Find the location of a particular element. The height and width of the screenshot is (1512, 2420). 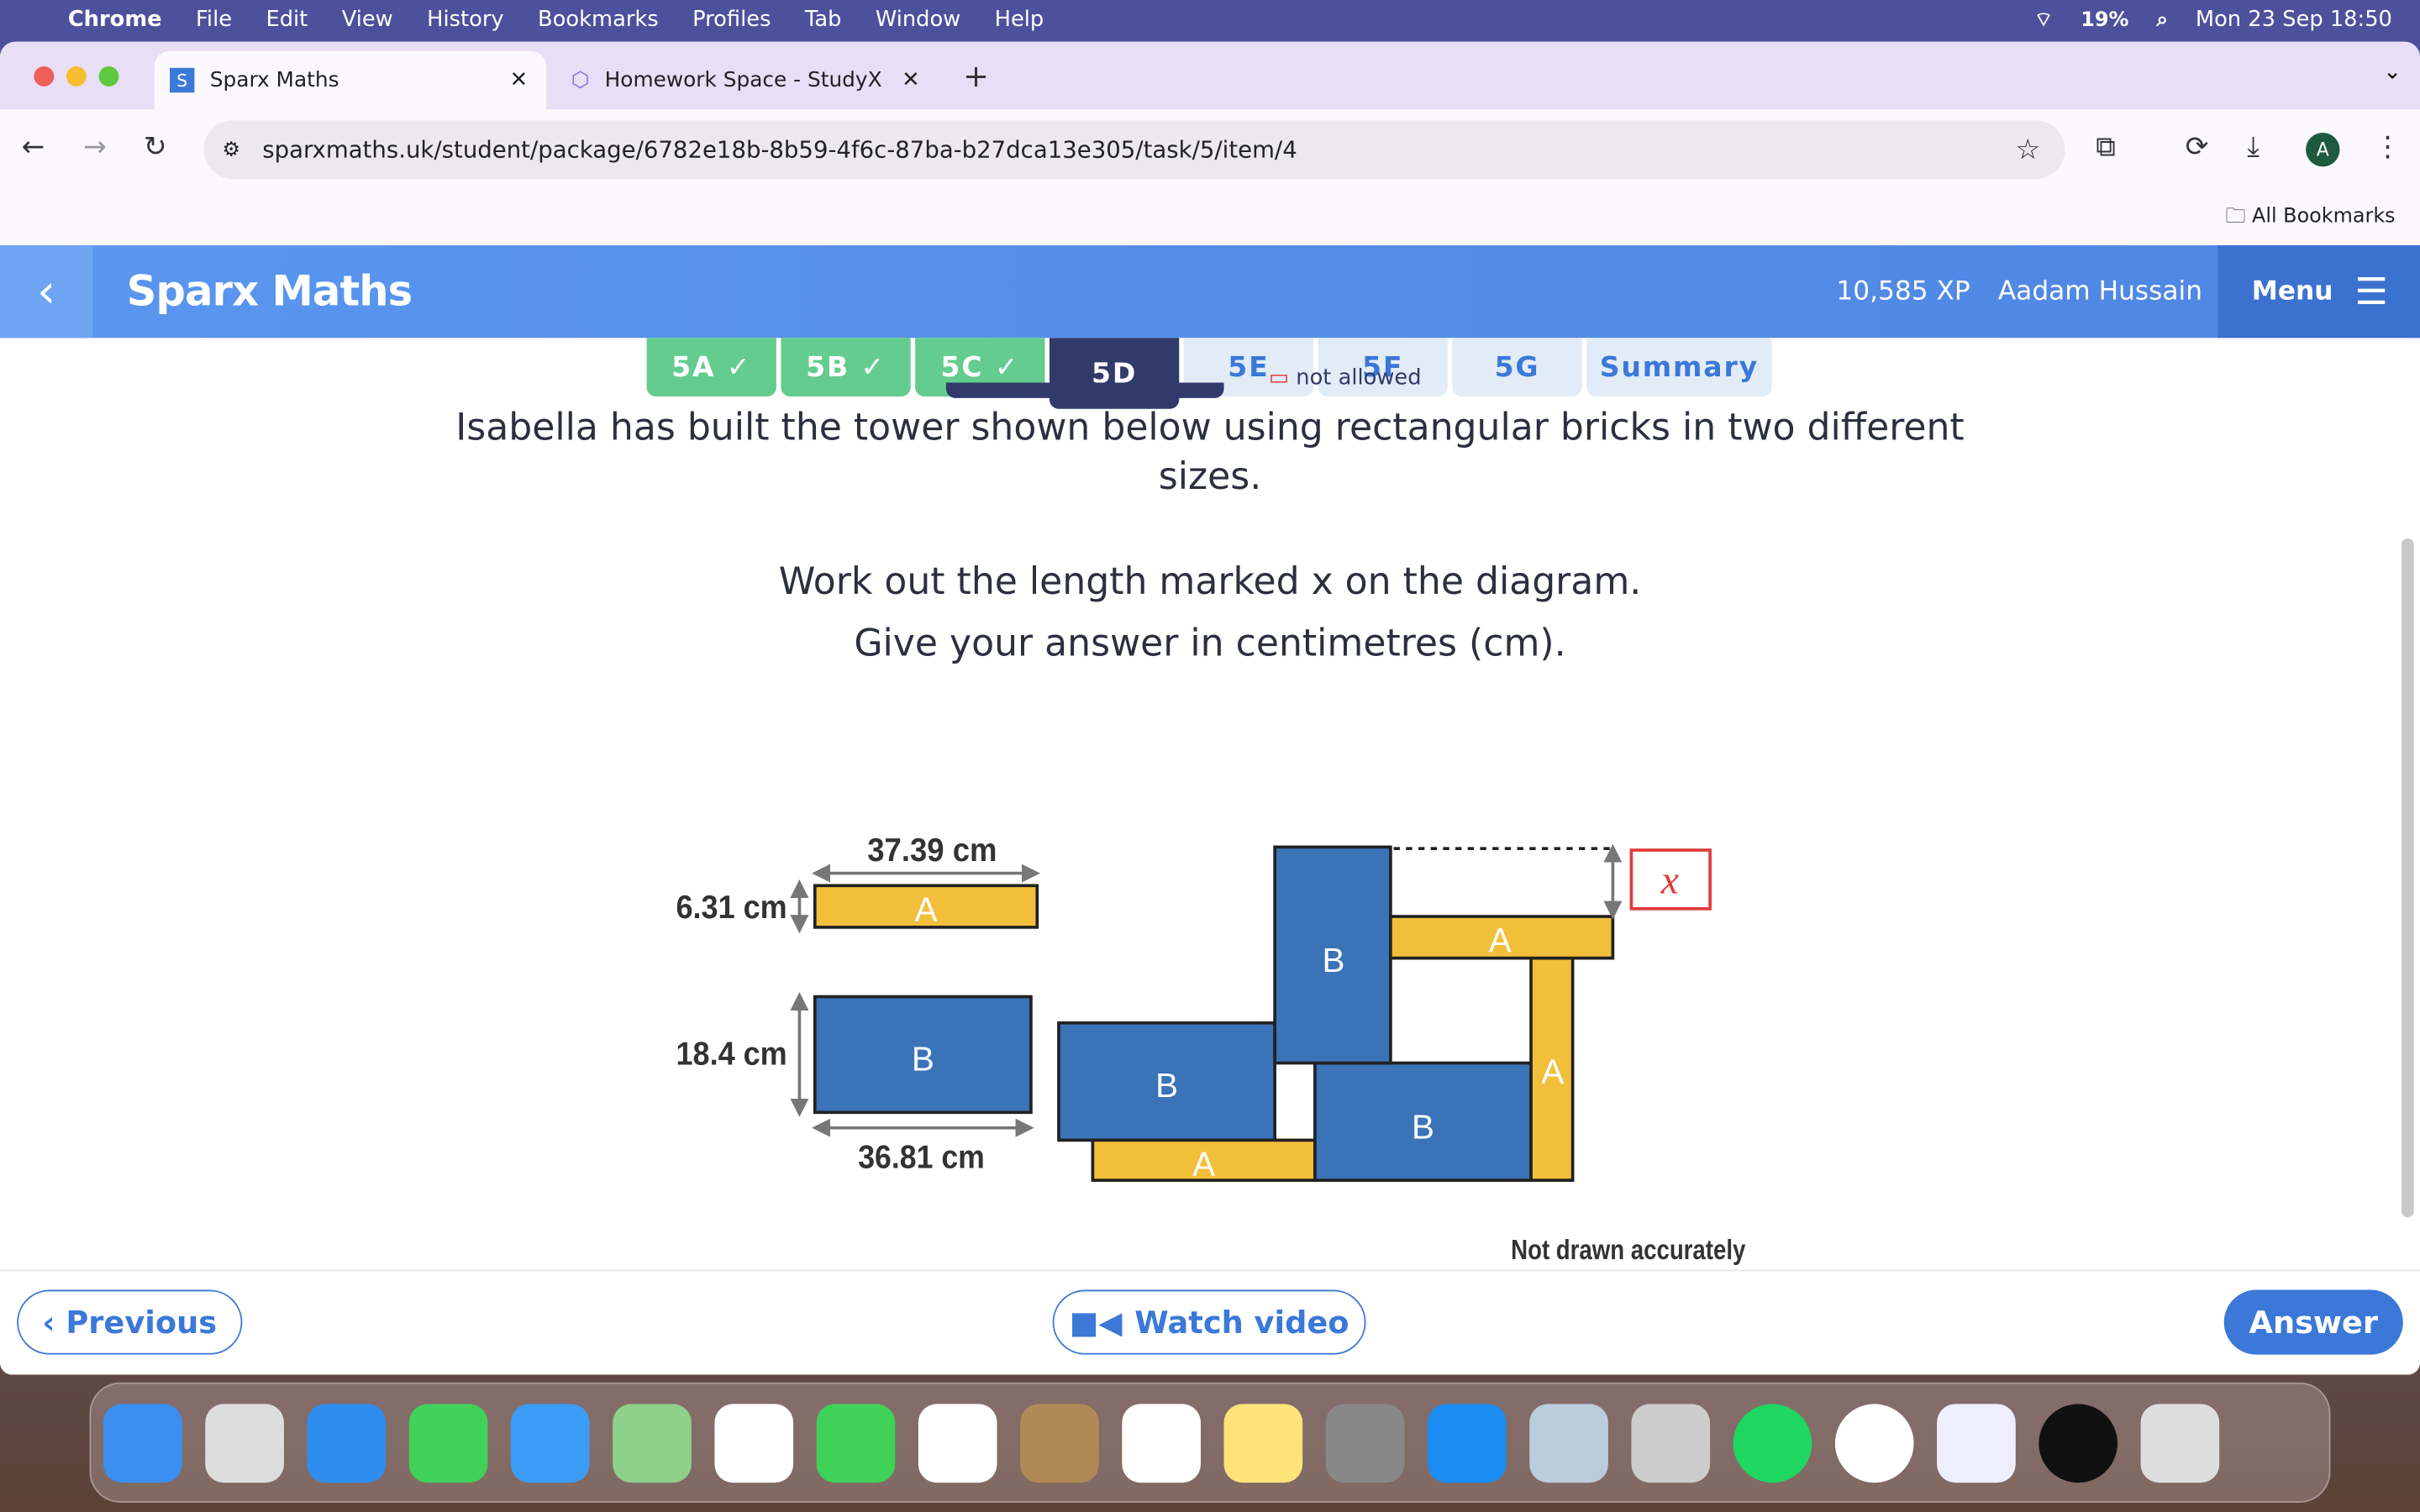

reload-icon: ↻ is located at coordinates (155, 147).